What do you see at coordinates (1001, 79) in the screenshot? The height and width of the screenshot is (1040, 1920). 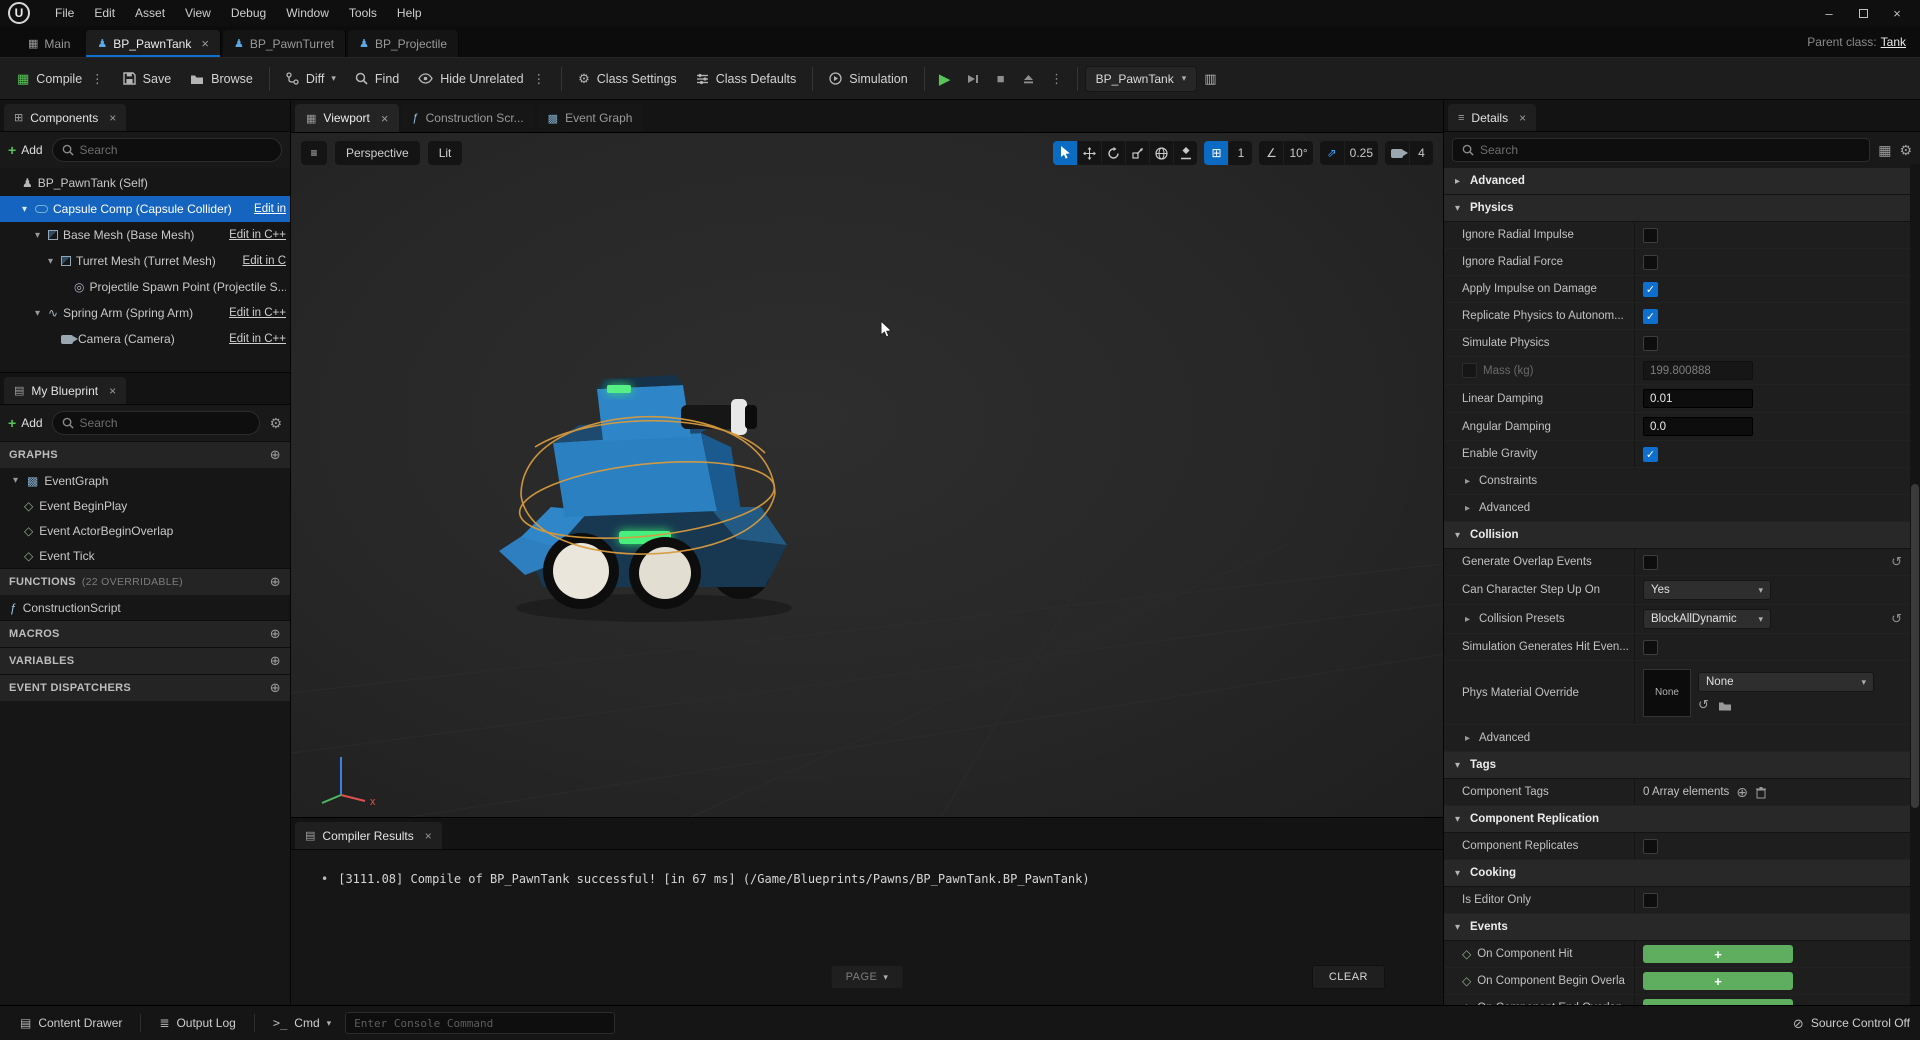 I see `stop-button: ■` at bounding box center [1001, 79].